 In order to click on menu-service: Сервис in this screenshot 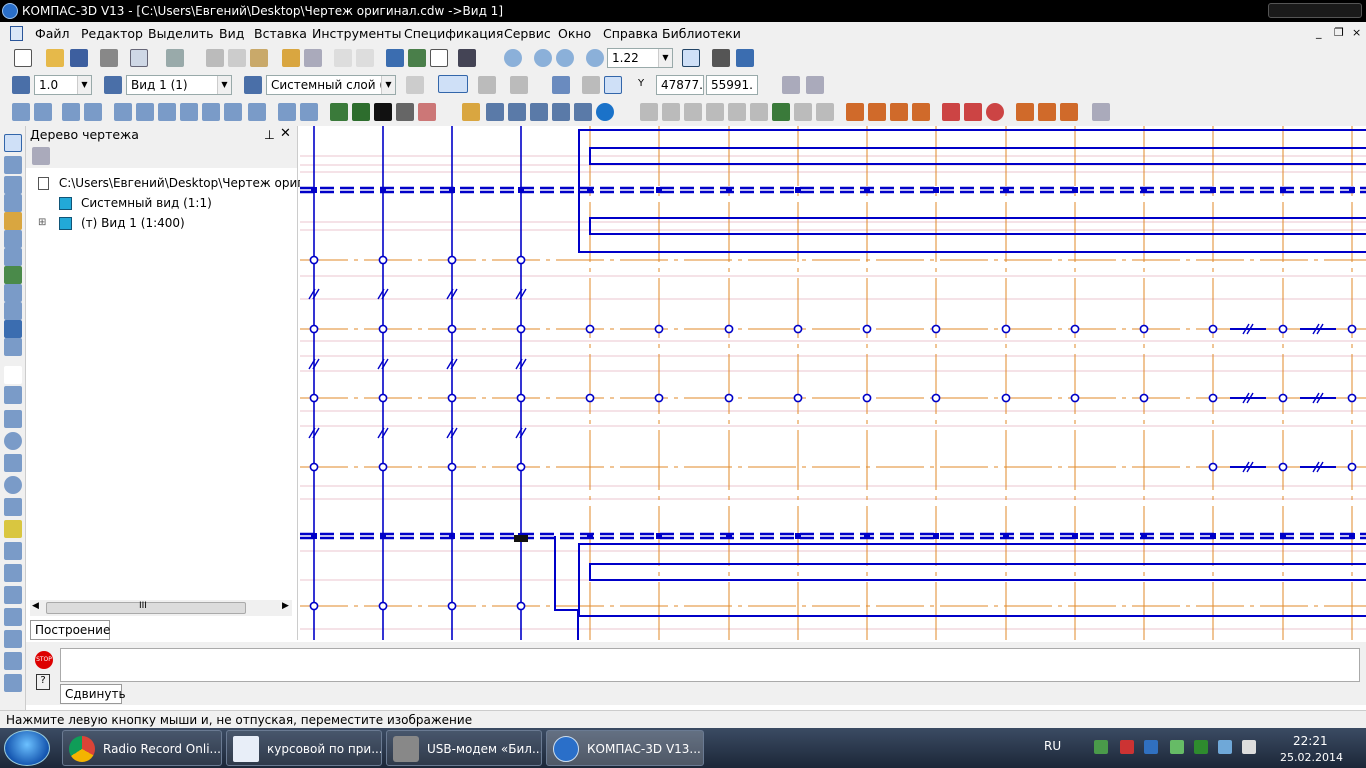, I will do `click(527, 33)`.